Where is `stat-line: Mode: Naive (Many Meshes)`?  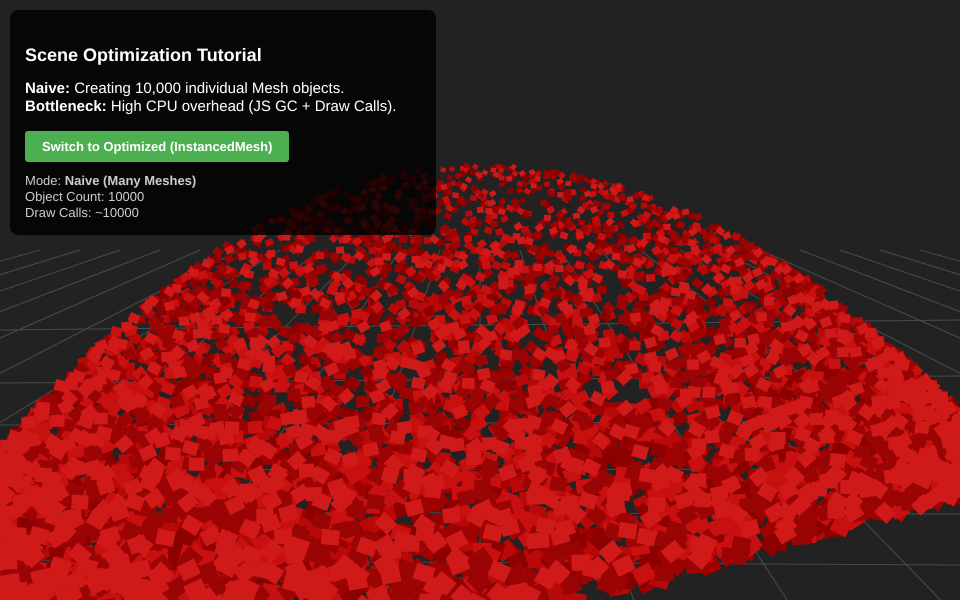 stat-line: Mode: Naive (Many Meshes) is located at coordinates (110, 181).